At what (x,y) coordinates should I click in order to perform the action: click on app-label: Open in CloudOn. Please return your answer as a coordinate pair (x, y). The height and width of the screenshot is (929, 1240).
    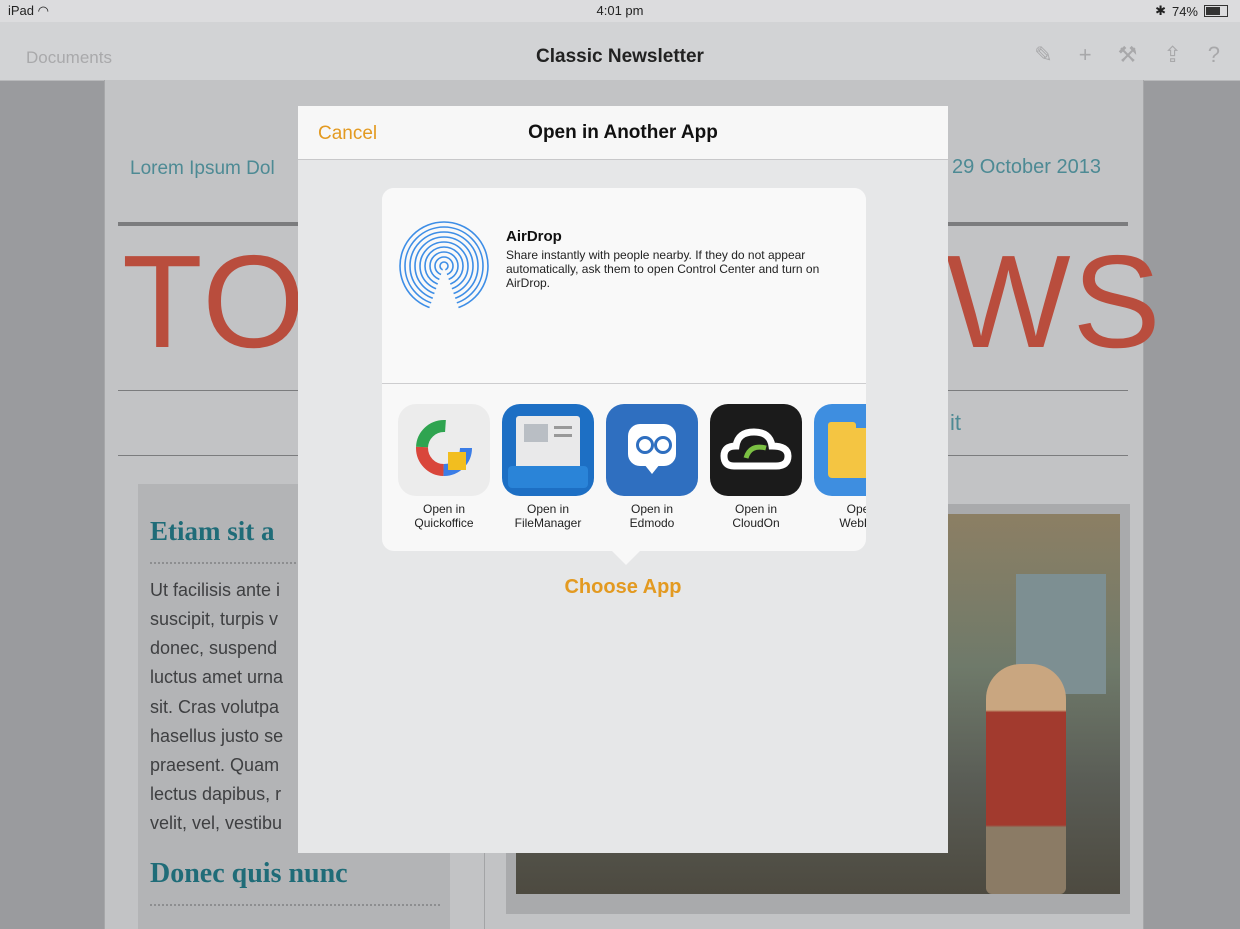
    Looking at the image, I should click on (756, 516).